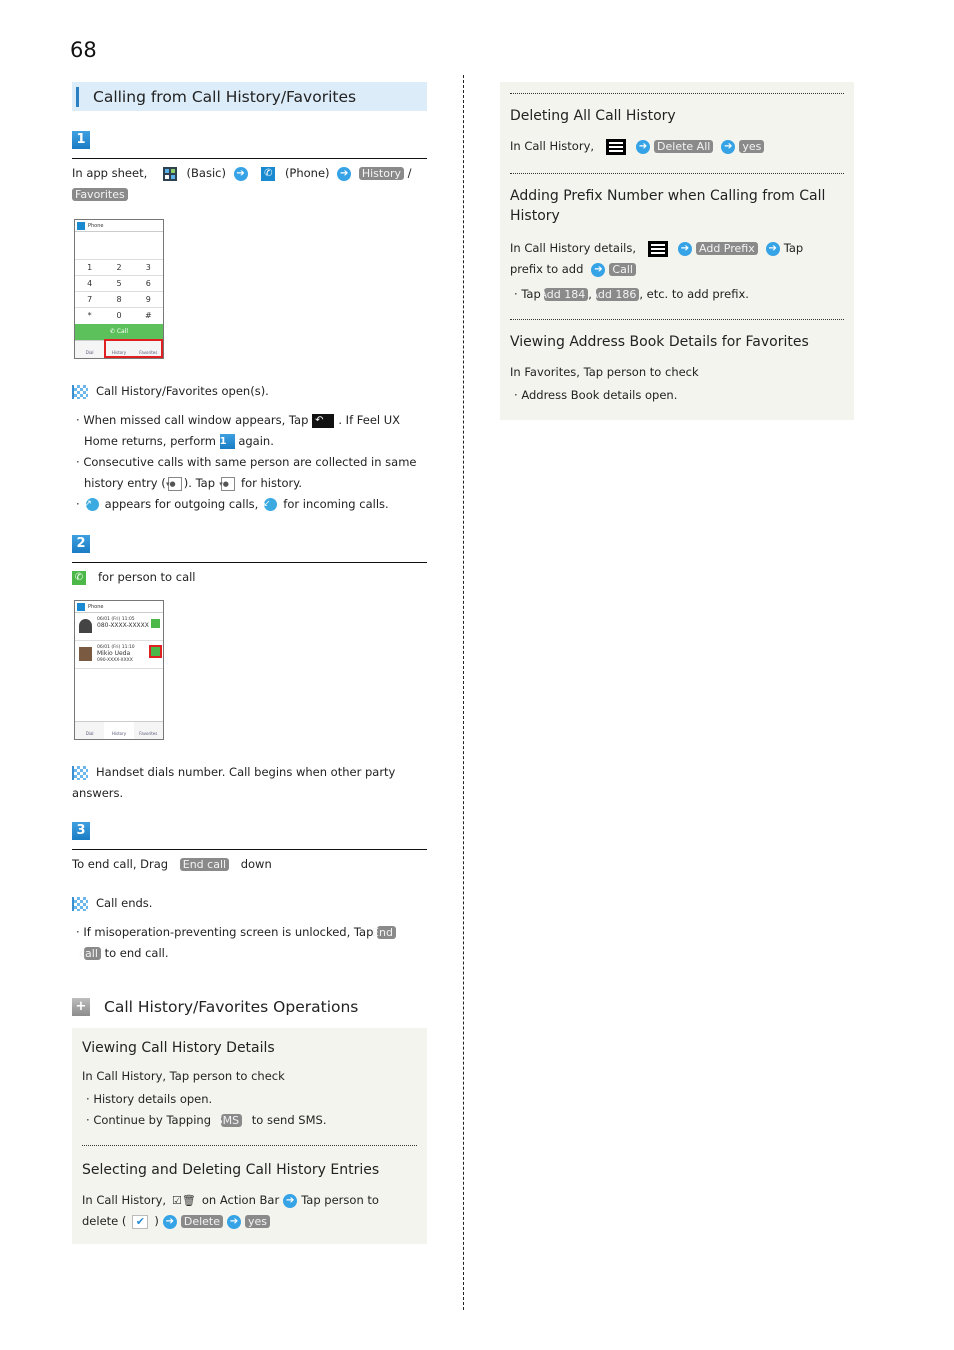  What do you see at coordinates (85, 626) in the screenshot?
I see `avatar-icon` at bounding box center [85, 626].